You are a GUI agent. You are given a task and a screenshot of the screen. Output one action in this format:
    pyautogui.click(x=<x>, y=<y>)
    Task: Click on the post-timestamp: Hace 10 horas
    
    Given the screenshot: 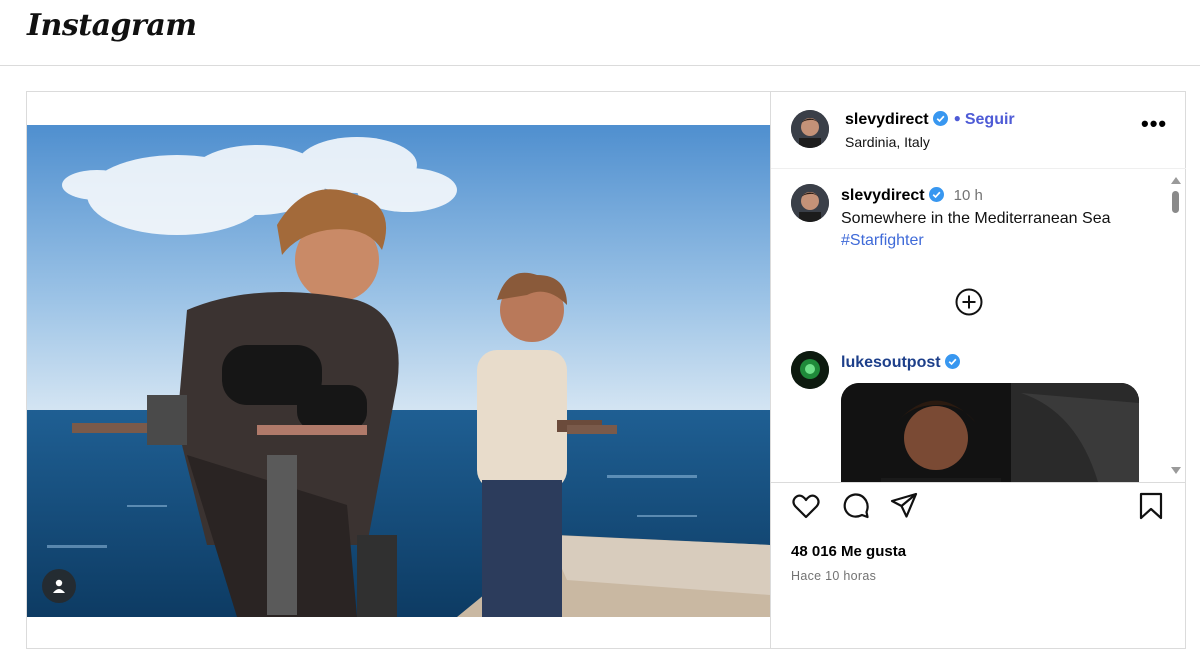 What is the action you would take?
    pyautogui.click(x=833, y=576)
    